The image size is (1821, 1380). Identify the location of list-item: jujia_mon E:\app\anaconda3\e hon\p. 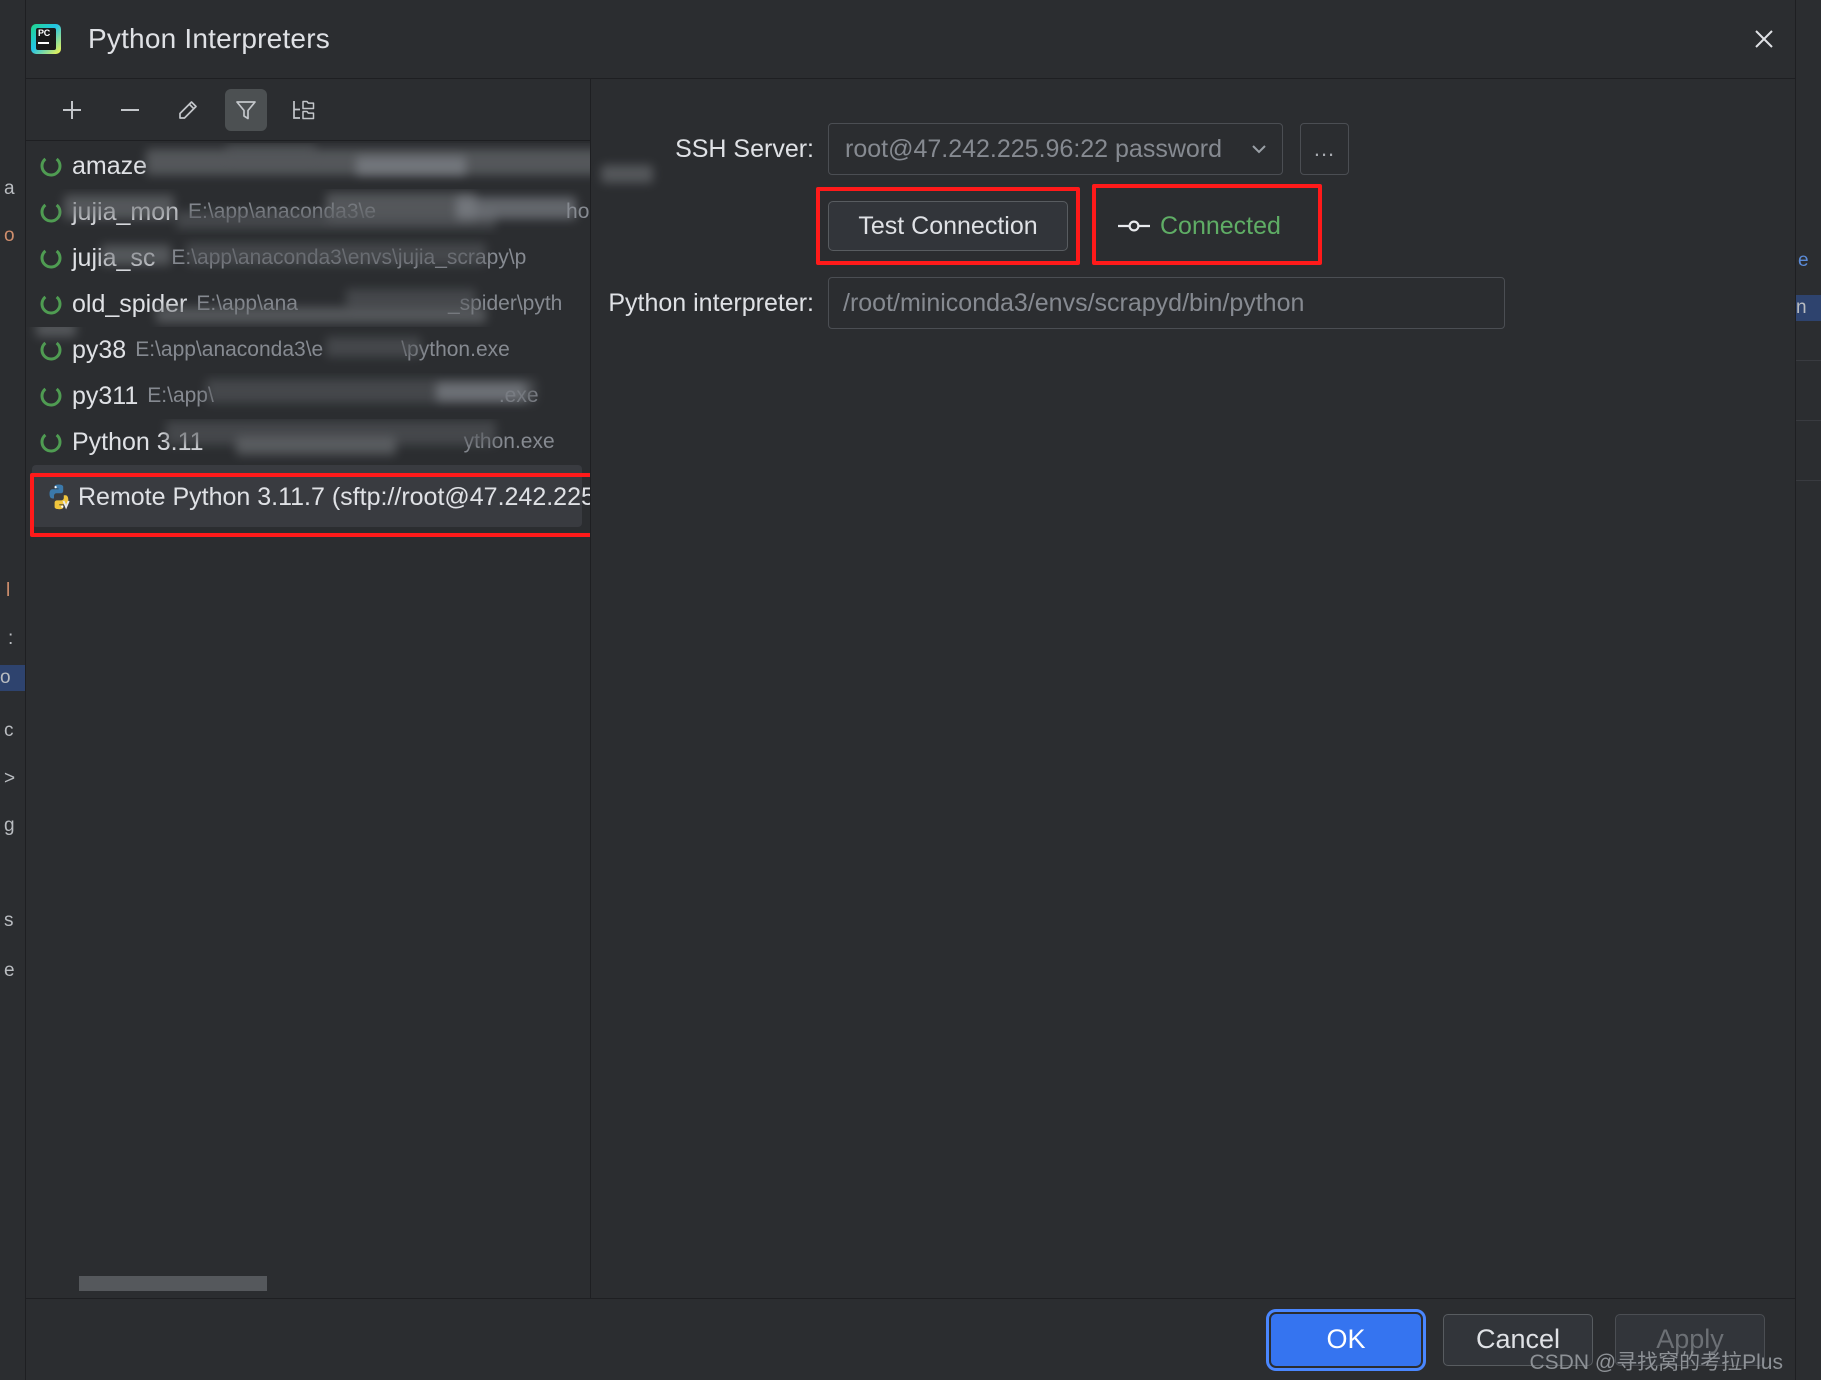
(308, 212).